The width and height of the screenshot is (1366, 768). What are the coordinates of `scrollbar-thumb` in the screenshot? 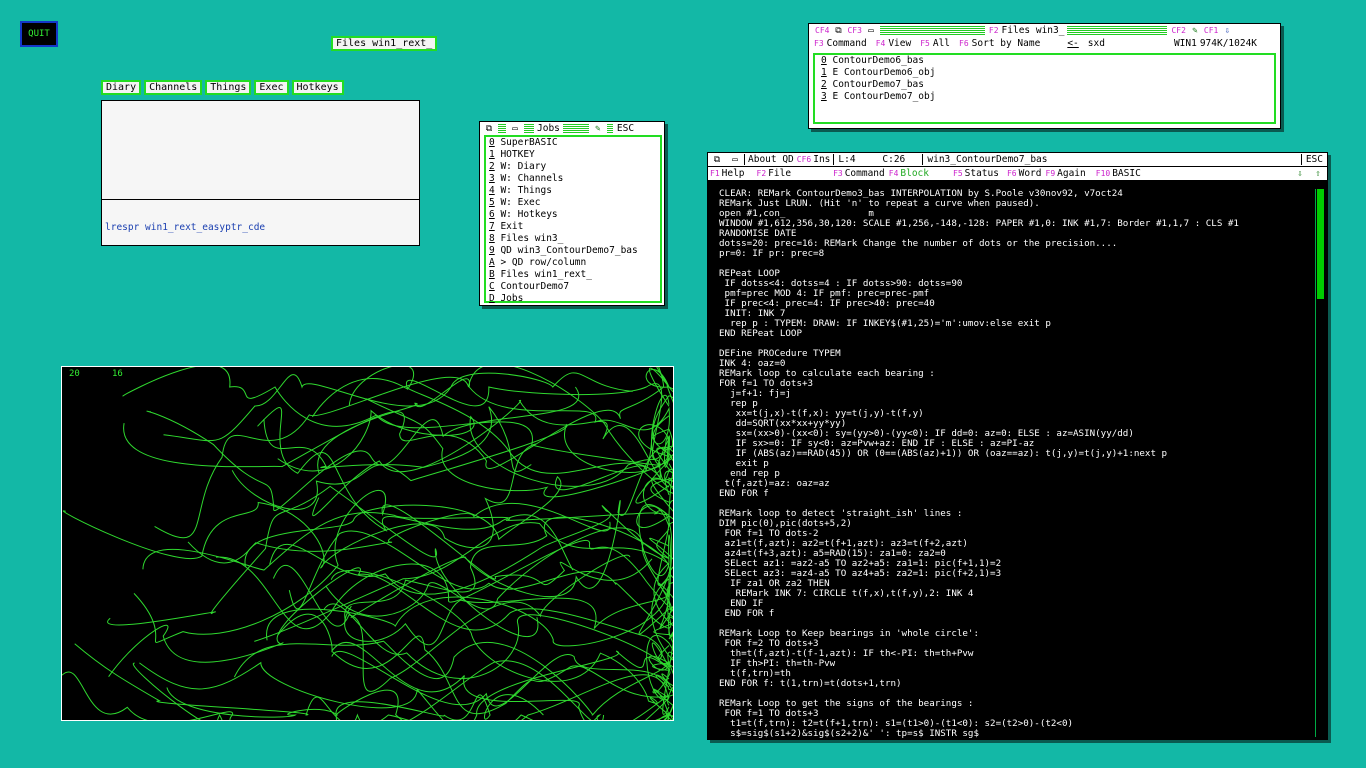 It's located at (1320, 244).